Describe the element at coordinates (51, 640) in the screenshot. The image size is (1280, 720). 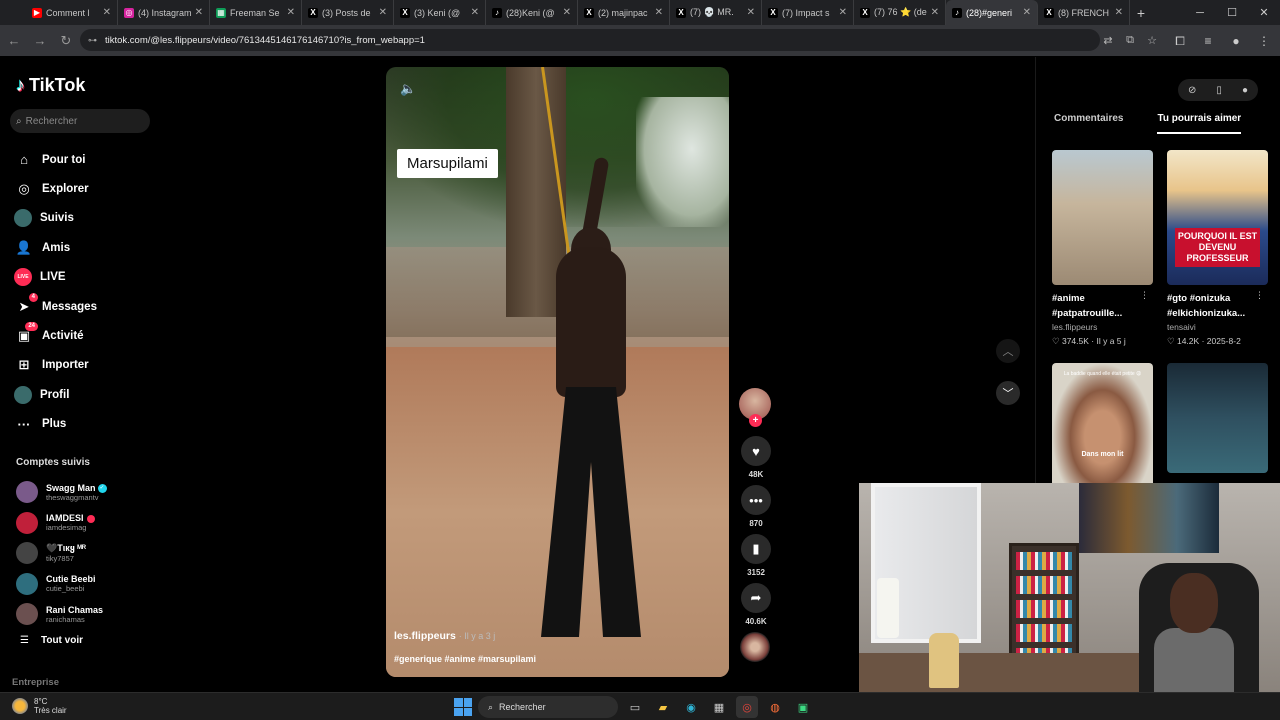
I see `see-all-link: ☰ Tout voir` at that location.